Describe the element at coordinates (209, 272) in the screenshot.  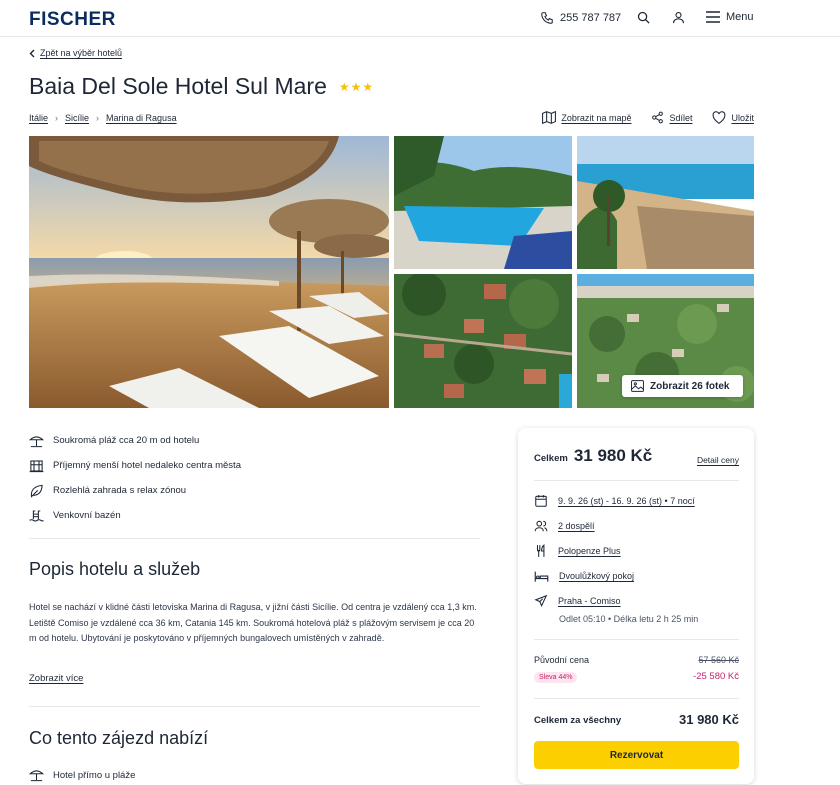
I see `main-photo-beach-umbrellas` at that location.